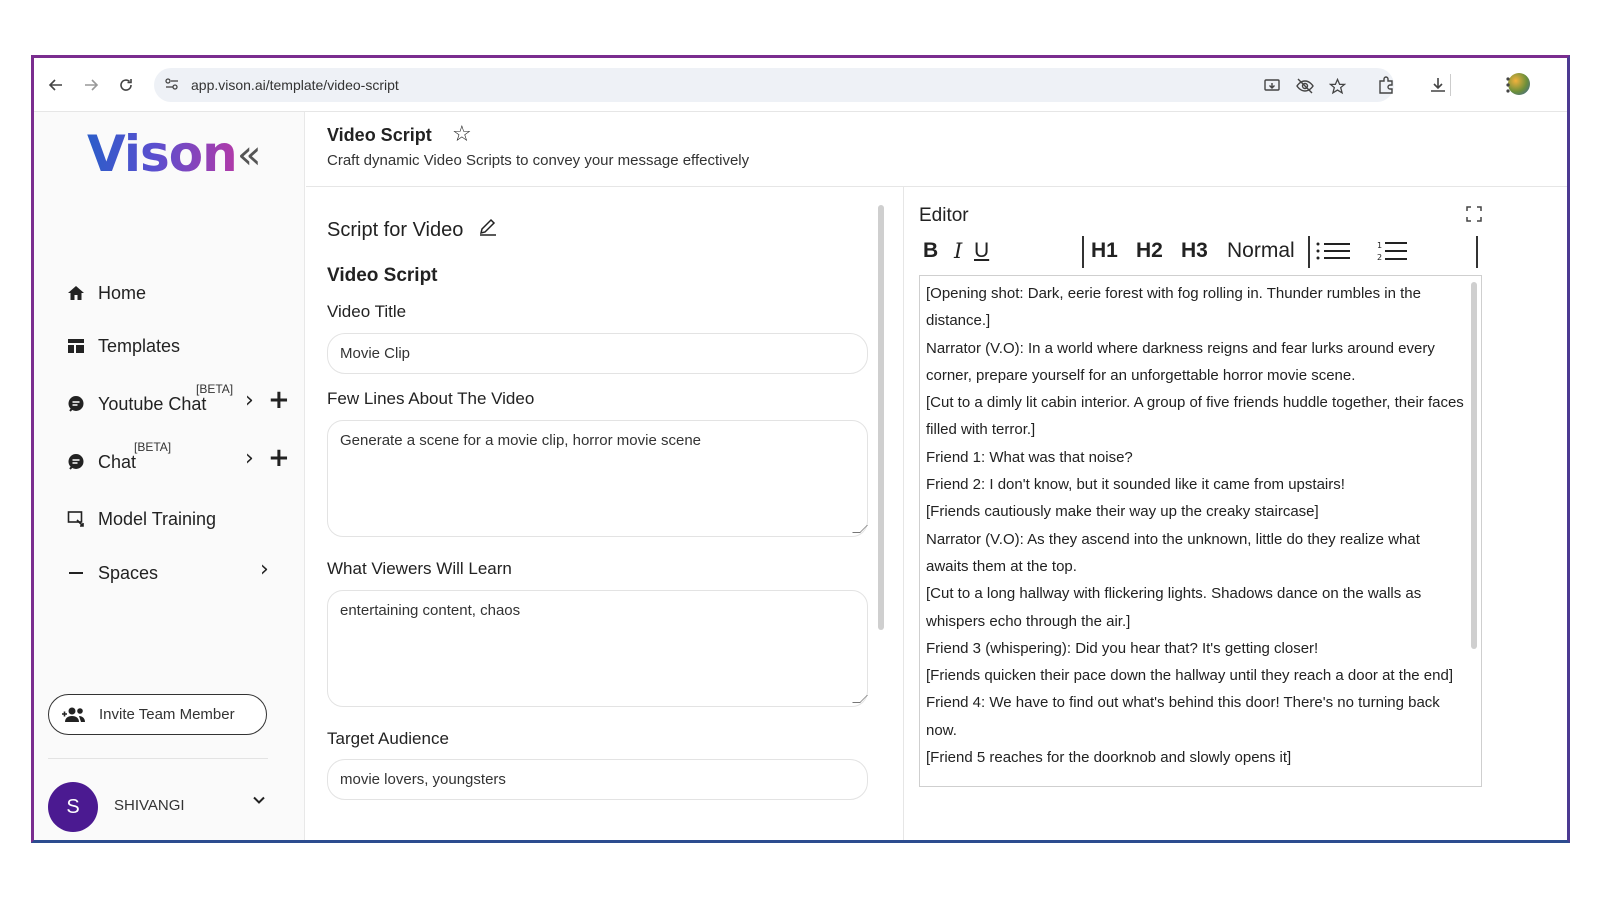  I want to click on address-bar: app.vison.ai/template/video-script, so click(774, 85).